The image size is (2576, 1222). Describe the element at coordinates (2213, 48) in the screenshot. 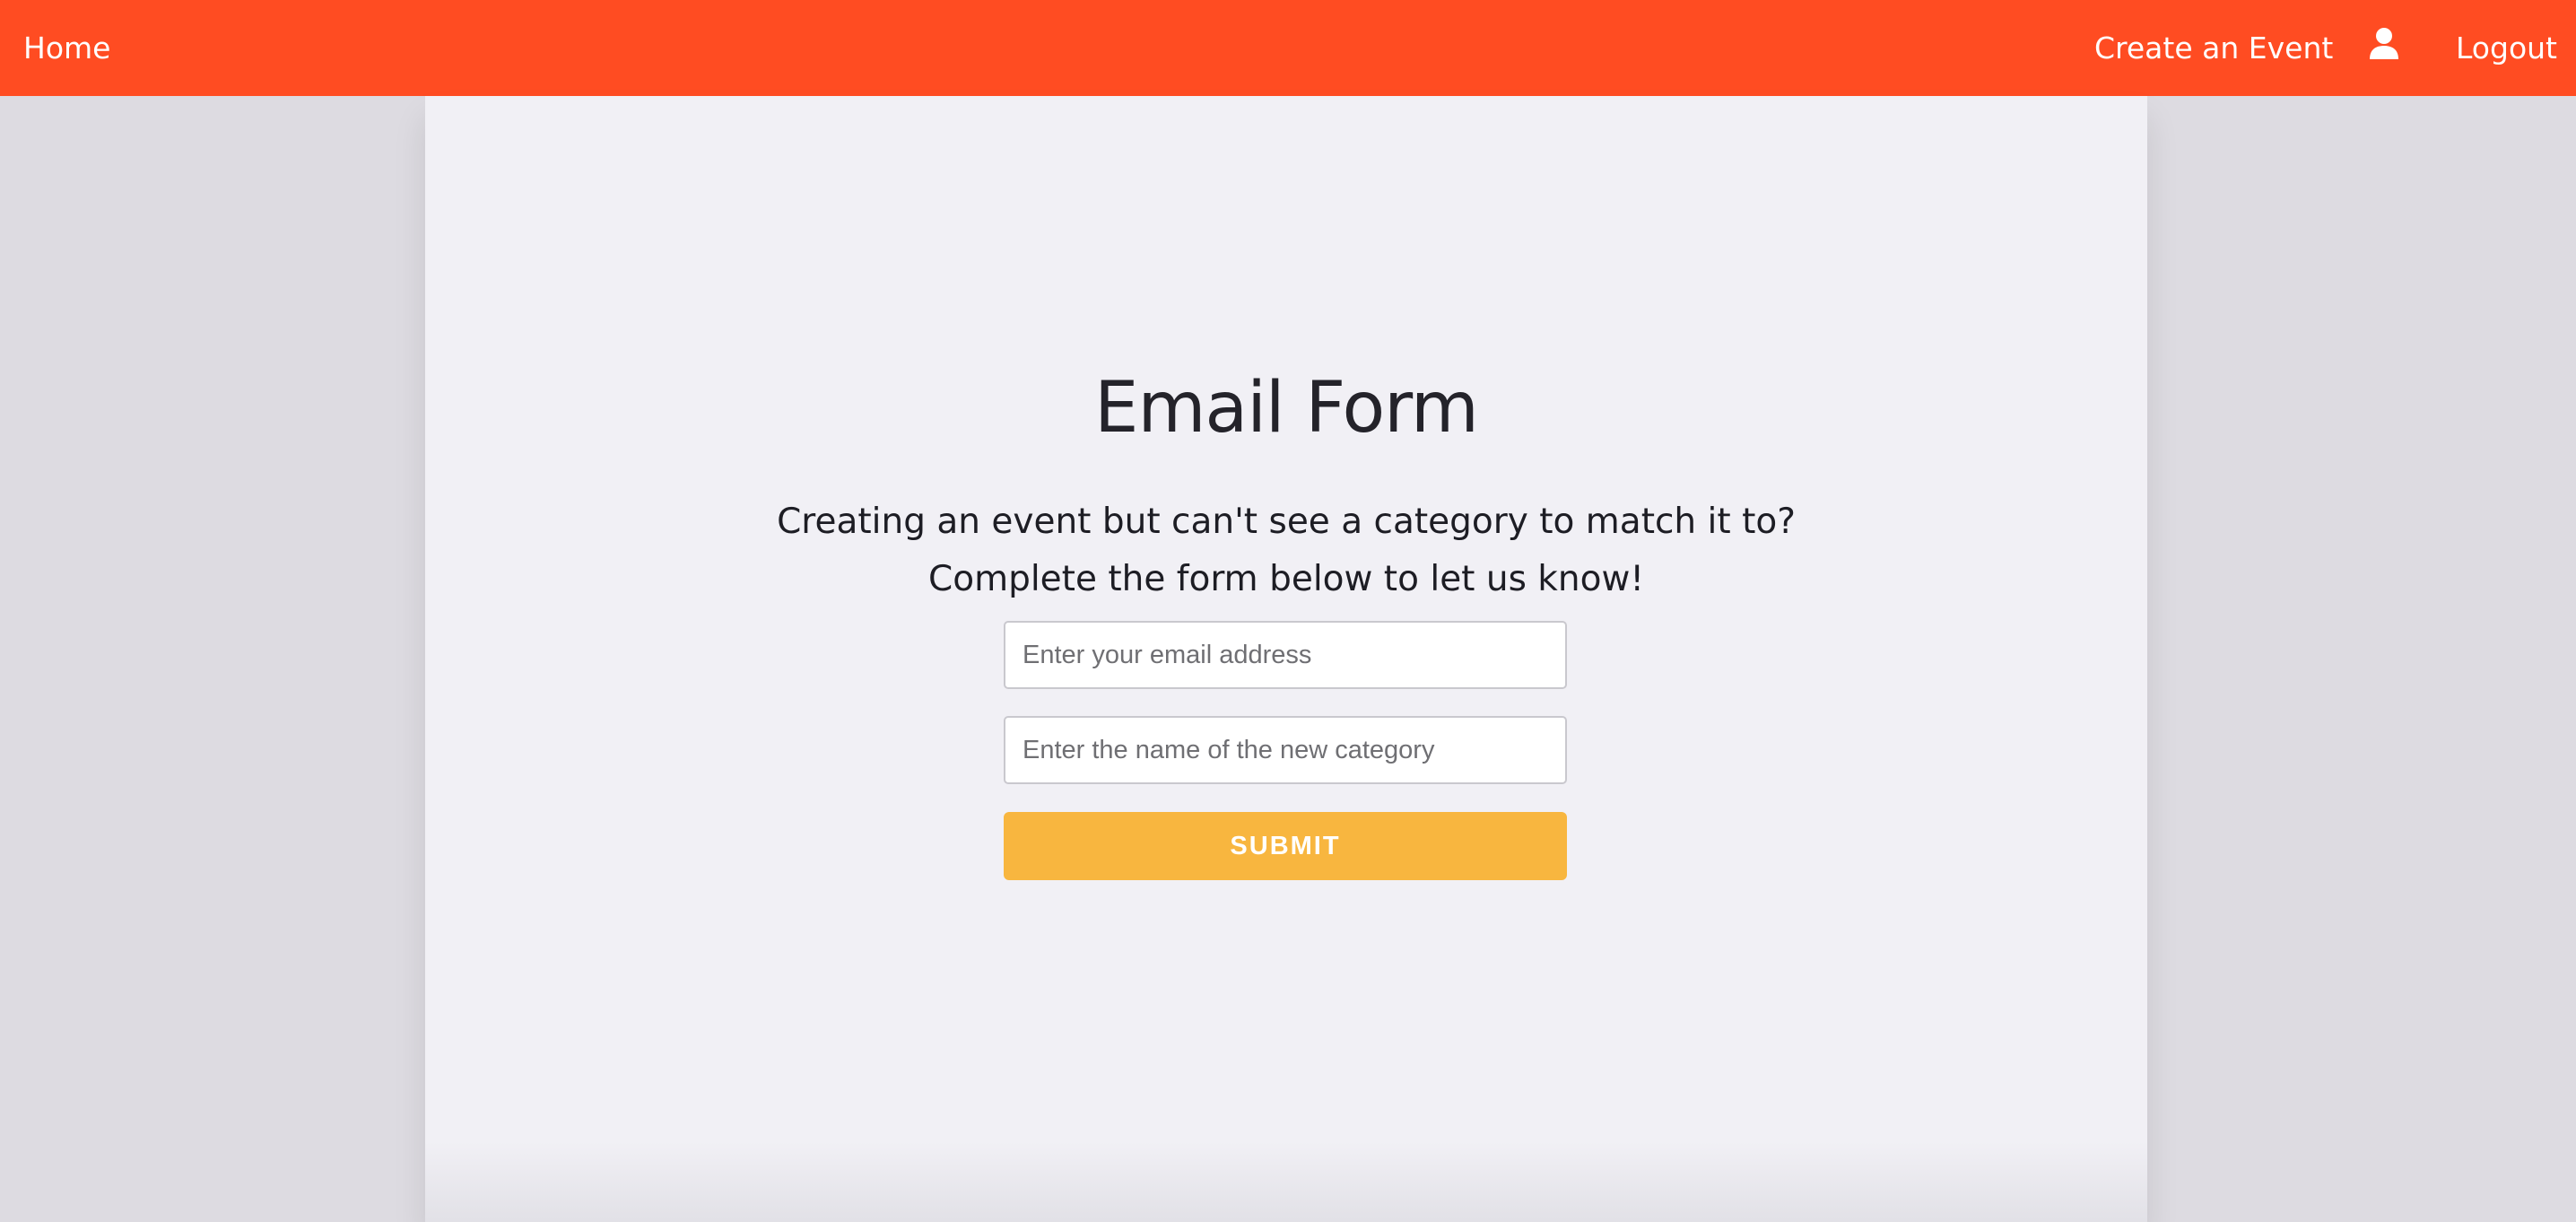

I see `create-event-link: Create an Event` at that location.